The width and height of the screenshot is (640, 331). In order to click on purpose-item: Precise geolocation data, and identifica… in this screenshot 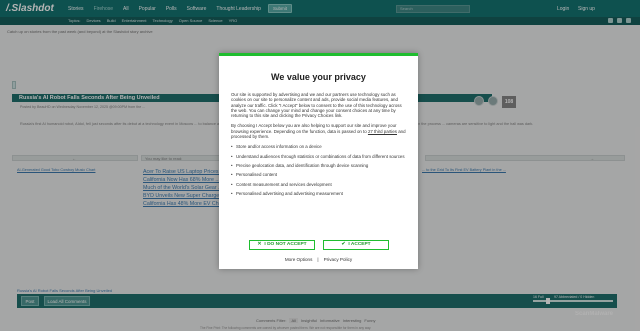, I will do `click(318, 166)`.